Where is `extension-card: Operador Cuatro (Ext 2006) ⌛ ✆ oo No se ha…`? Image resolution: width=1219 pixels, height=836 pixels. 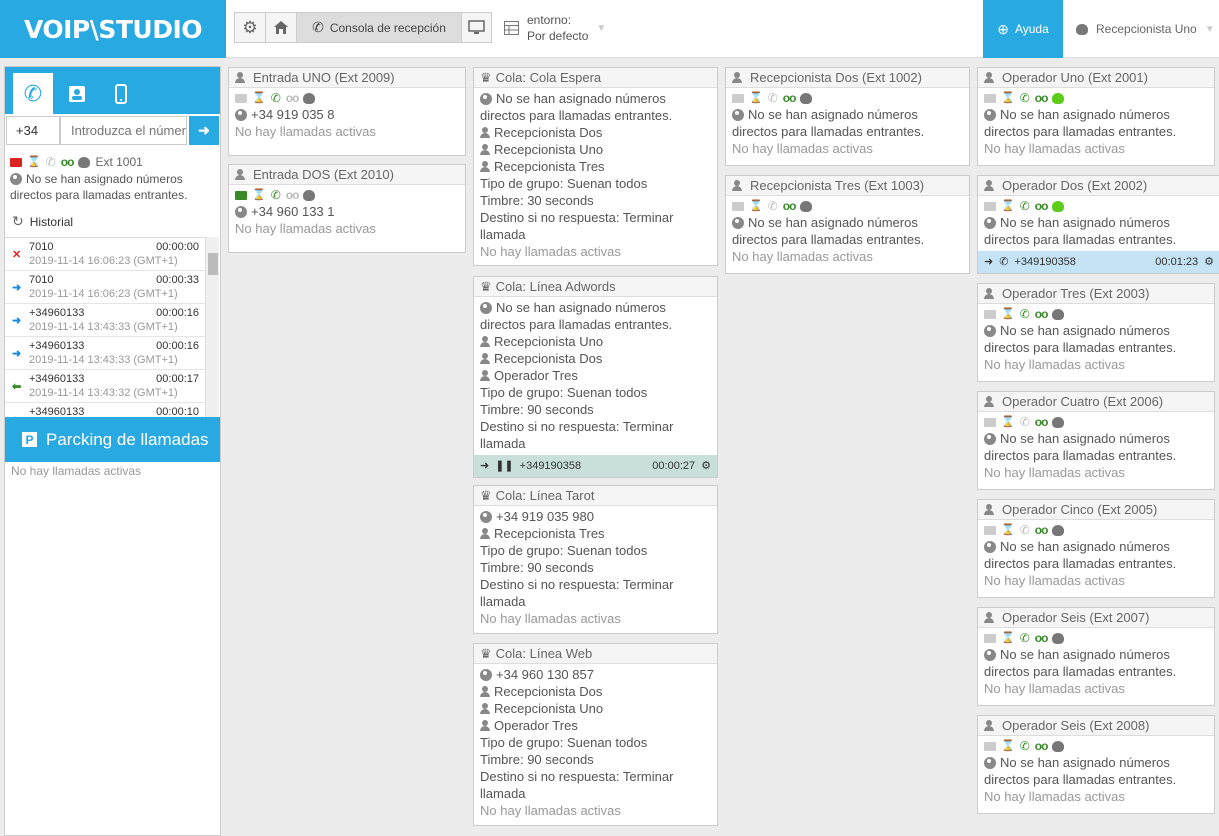
extension-card: Operador Cuatro (Ext 2006) ⌛ ✆ oo No se ha… is located at coordinates (1096, 440).